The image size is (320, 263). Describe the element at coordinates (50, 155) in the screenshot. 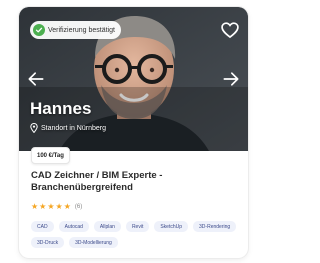

I see `price-badge: 100 €/Tag` at that location.